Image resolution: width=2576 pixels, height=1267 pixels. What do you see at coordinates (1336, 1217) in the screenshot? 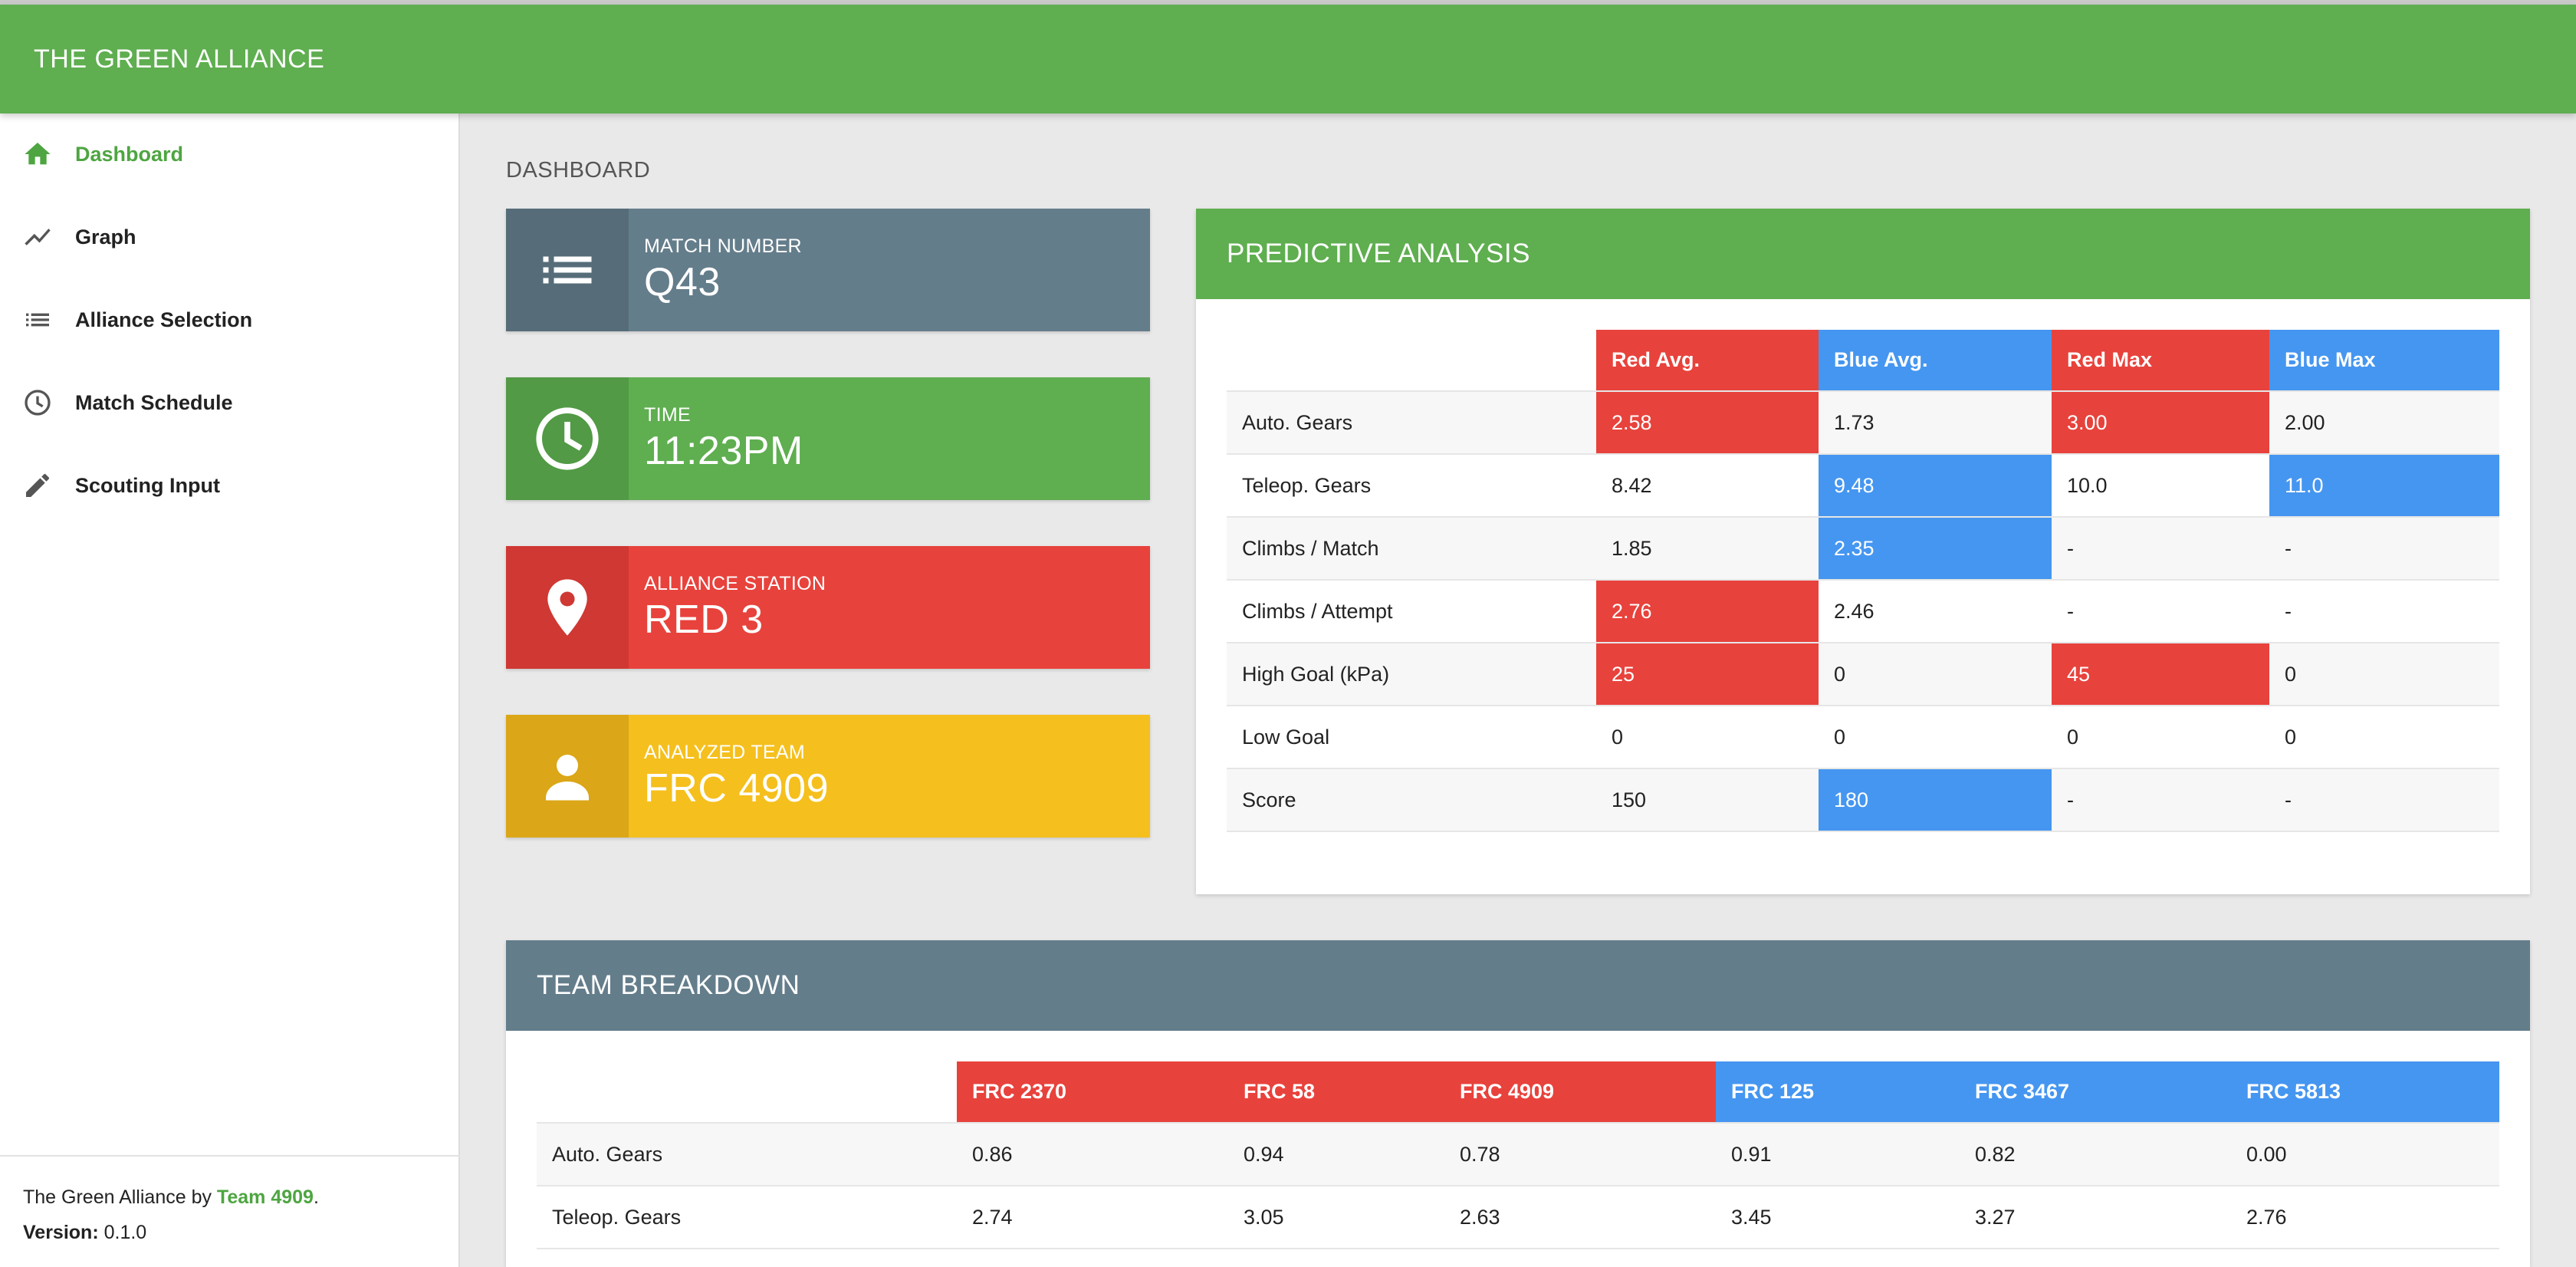
I see `table-cell: 3.05` at bounding box center [1336, 1217].